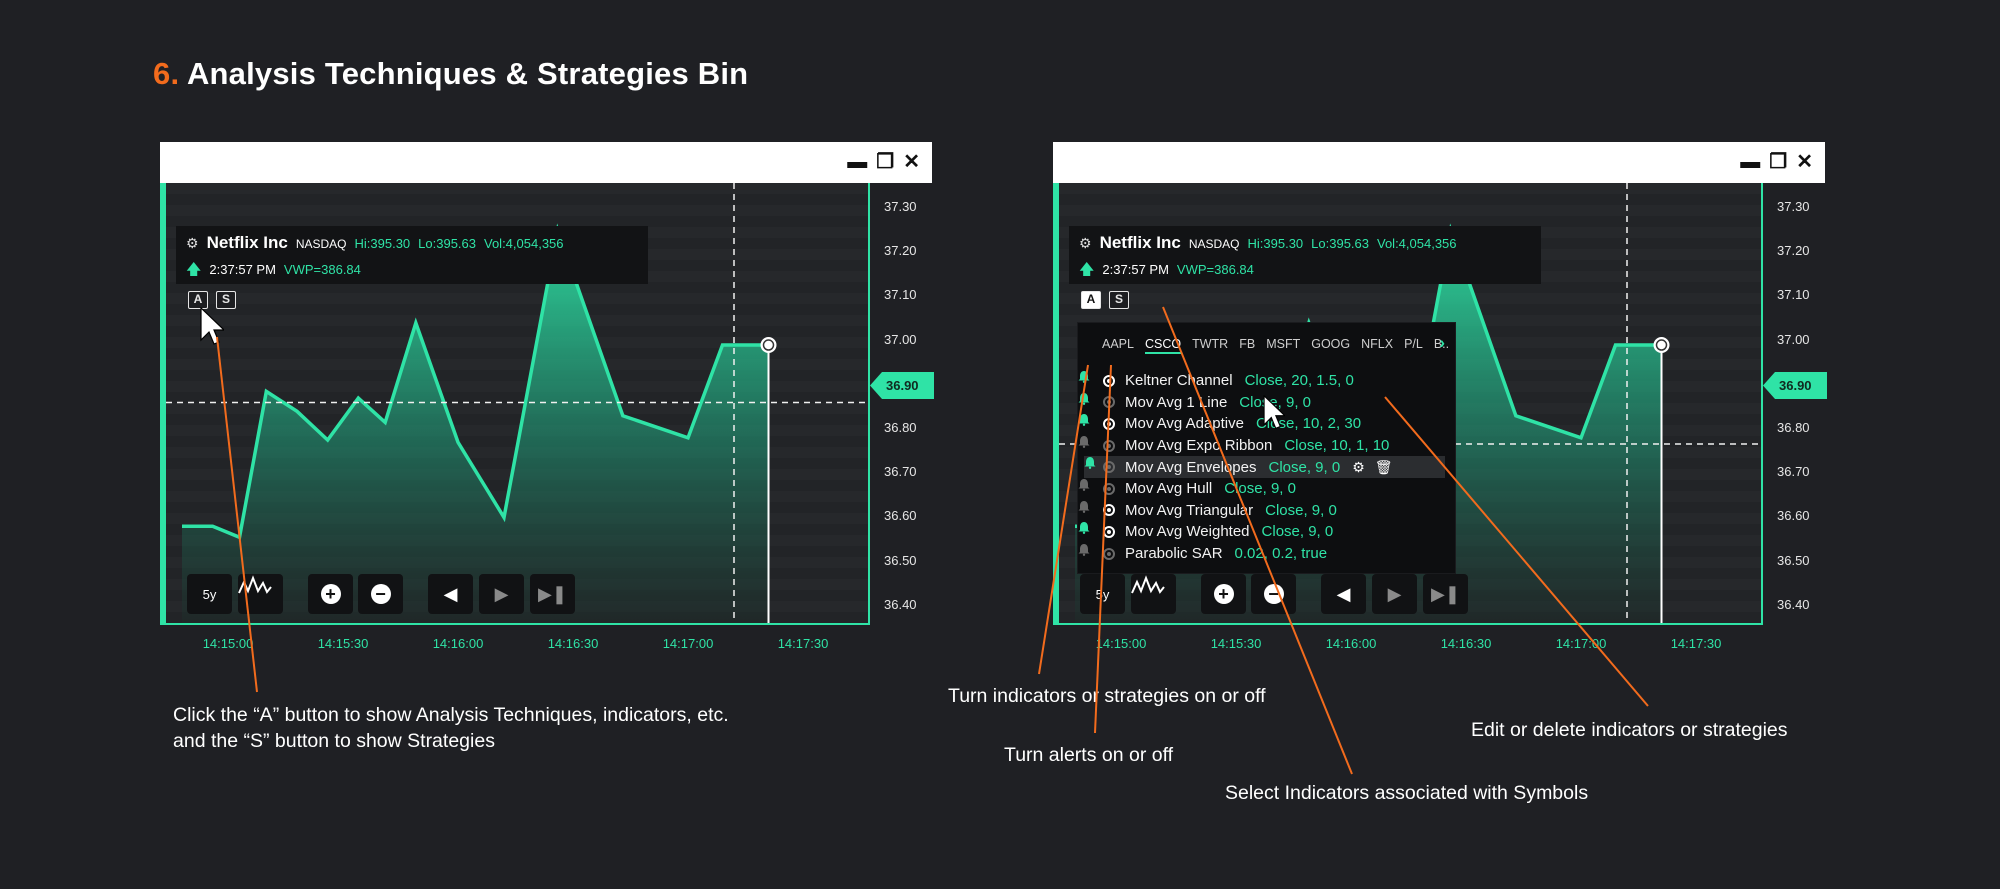 The height and width of the screenshot is (889, 2000). What do you see at coordinates (573, 643) in the screenshot?
I see `time-tick-label: 14:16:30` at bounding box center [573, 643].